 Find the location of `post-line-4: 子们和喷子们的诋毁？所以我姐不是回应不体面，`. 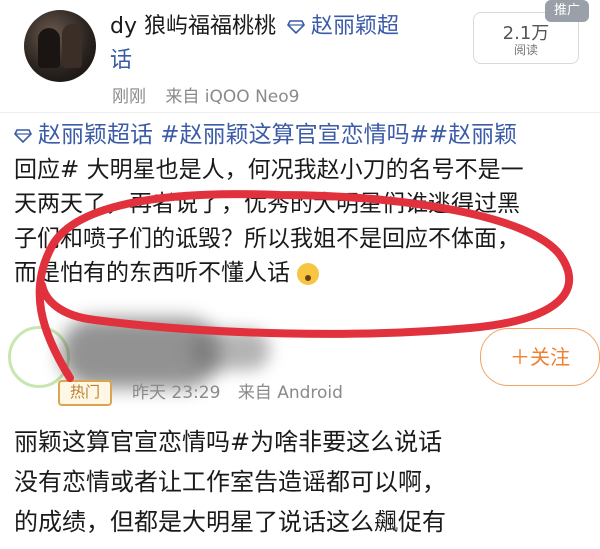

post-line-4: 子们和喷子们的诋毁？所以我姐不是回应不体面， is located at coordinates (304, 239).